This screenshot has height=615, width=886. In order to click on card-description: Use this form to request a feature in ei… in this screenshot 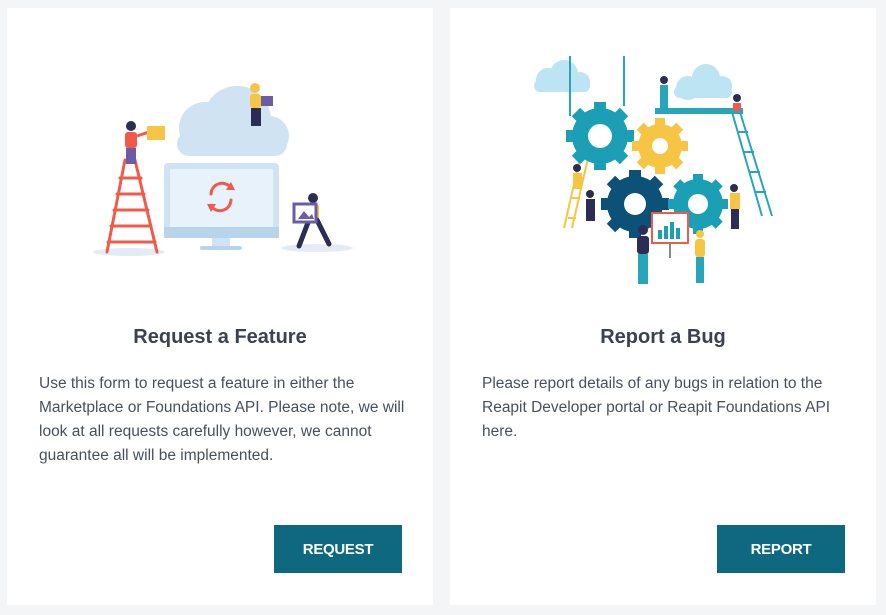, I will do `click(222, 419)`.